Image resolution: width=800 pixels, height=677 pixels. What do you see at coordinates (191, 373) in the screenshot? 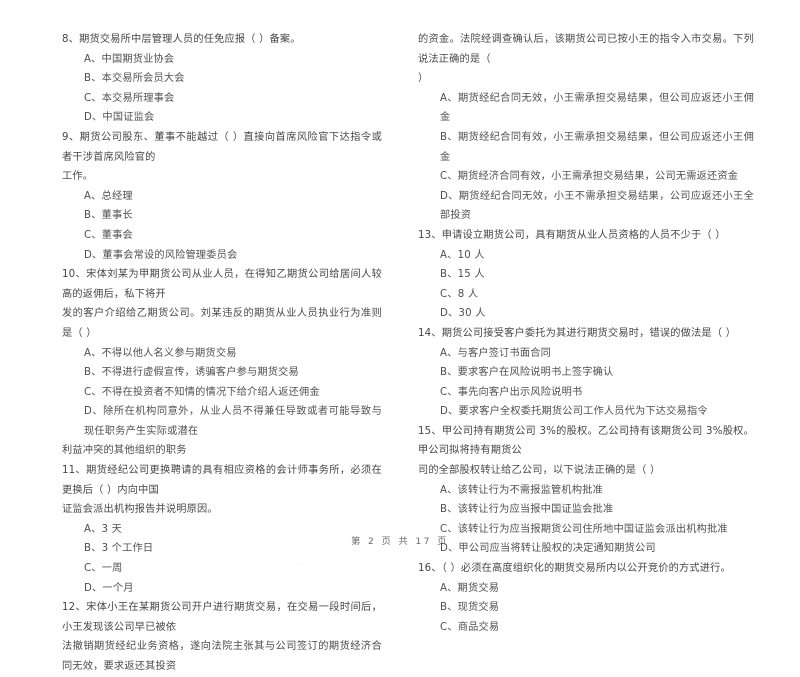
I see `option-text: B、不得进行虚假宣传，诱骗客户参与期货交易` at bounding box center [191, 373].